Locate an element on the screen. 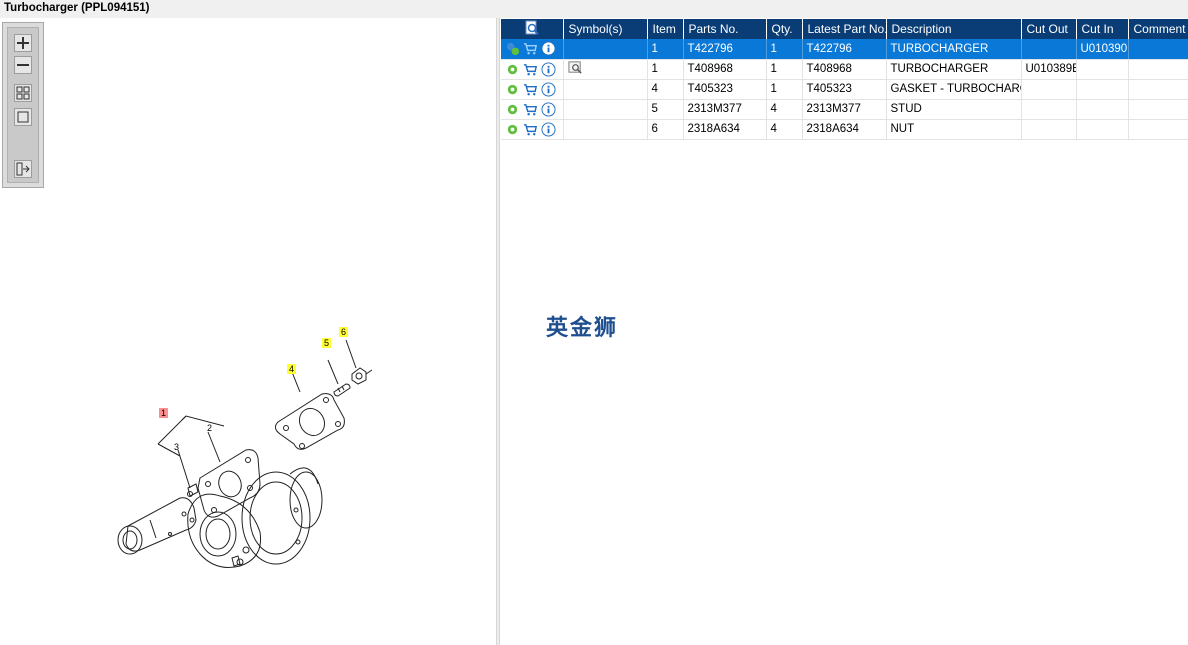 The image size is (1188, 645). callout-6: 6 is located at coordinates (344, 332).